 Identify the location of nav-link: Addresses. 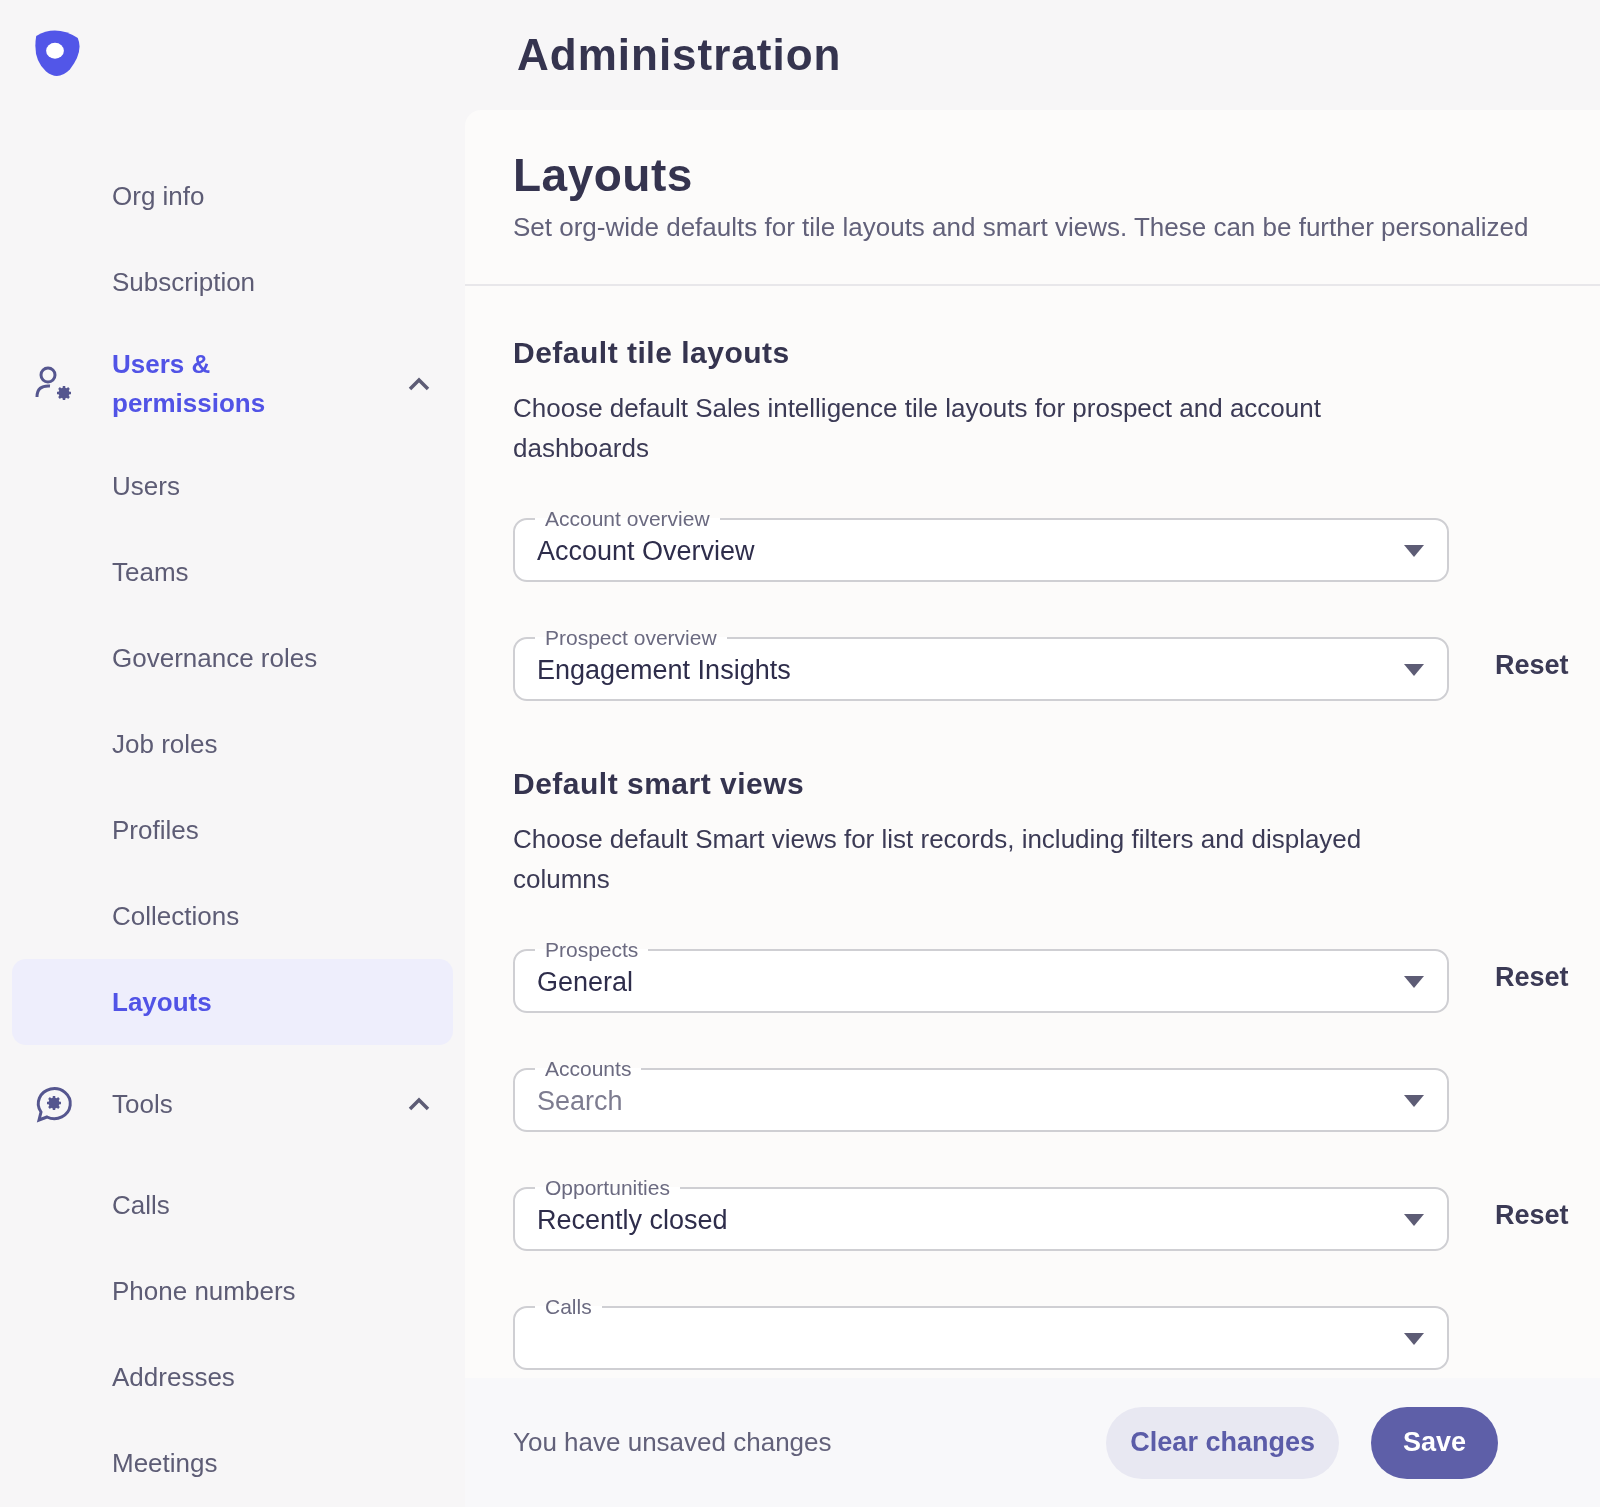
(173, 1378).